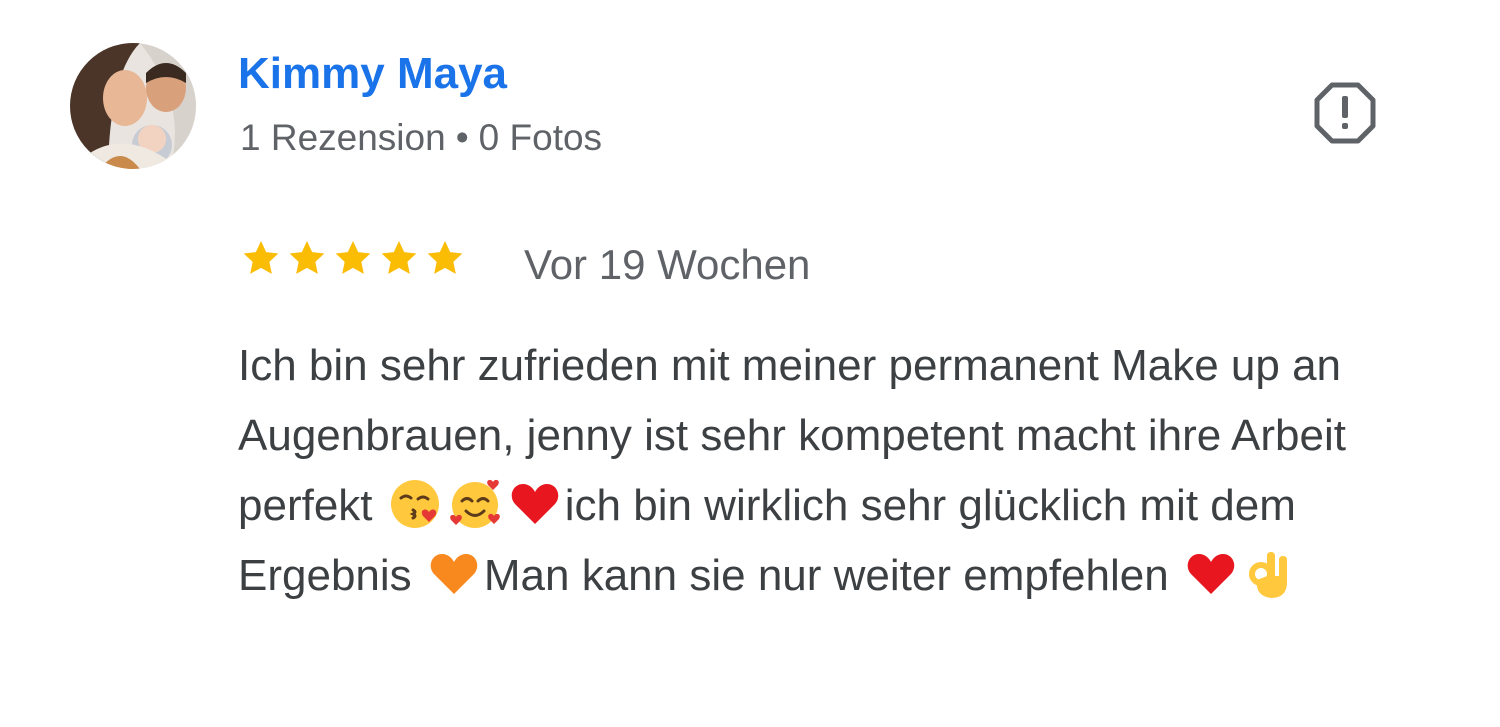 This screenshot has height=727, width=1500. I want to click on review-count: 1 Rezension, so click(343, 137).